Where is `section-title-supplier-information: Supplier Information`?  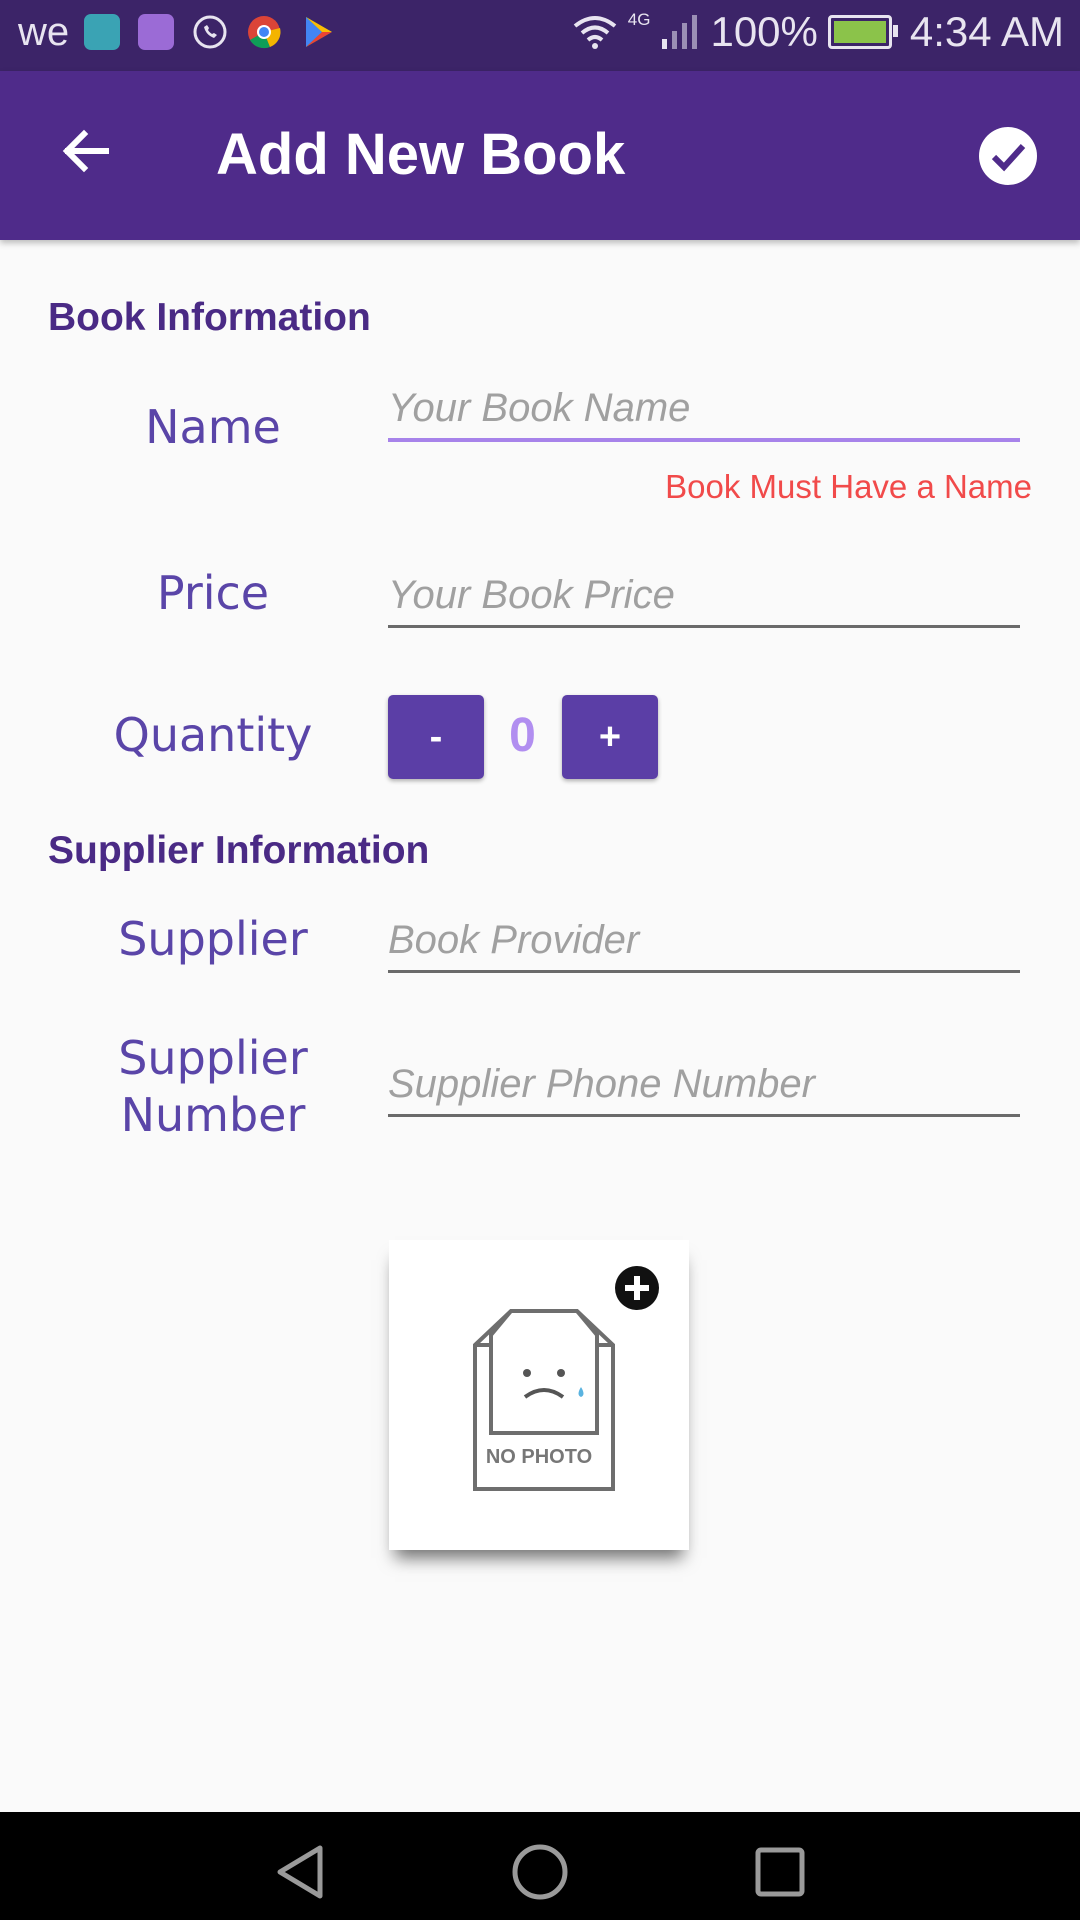 section-title-supplier-information: Supplier Information is located at coordinates (239, 850).